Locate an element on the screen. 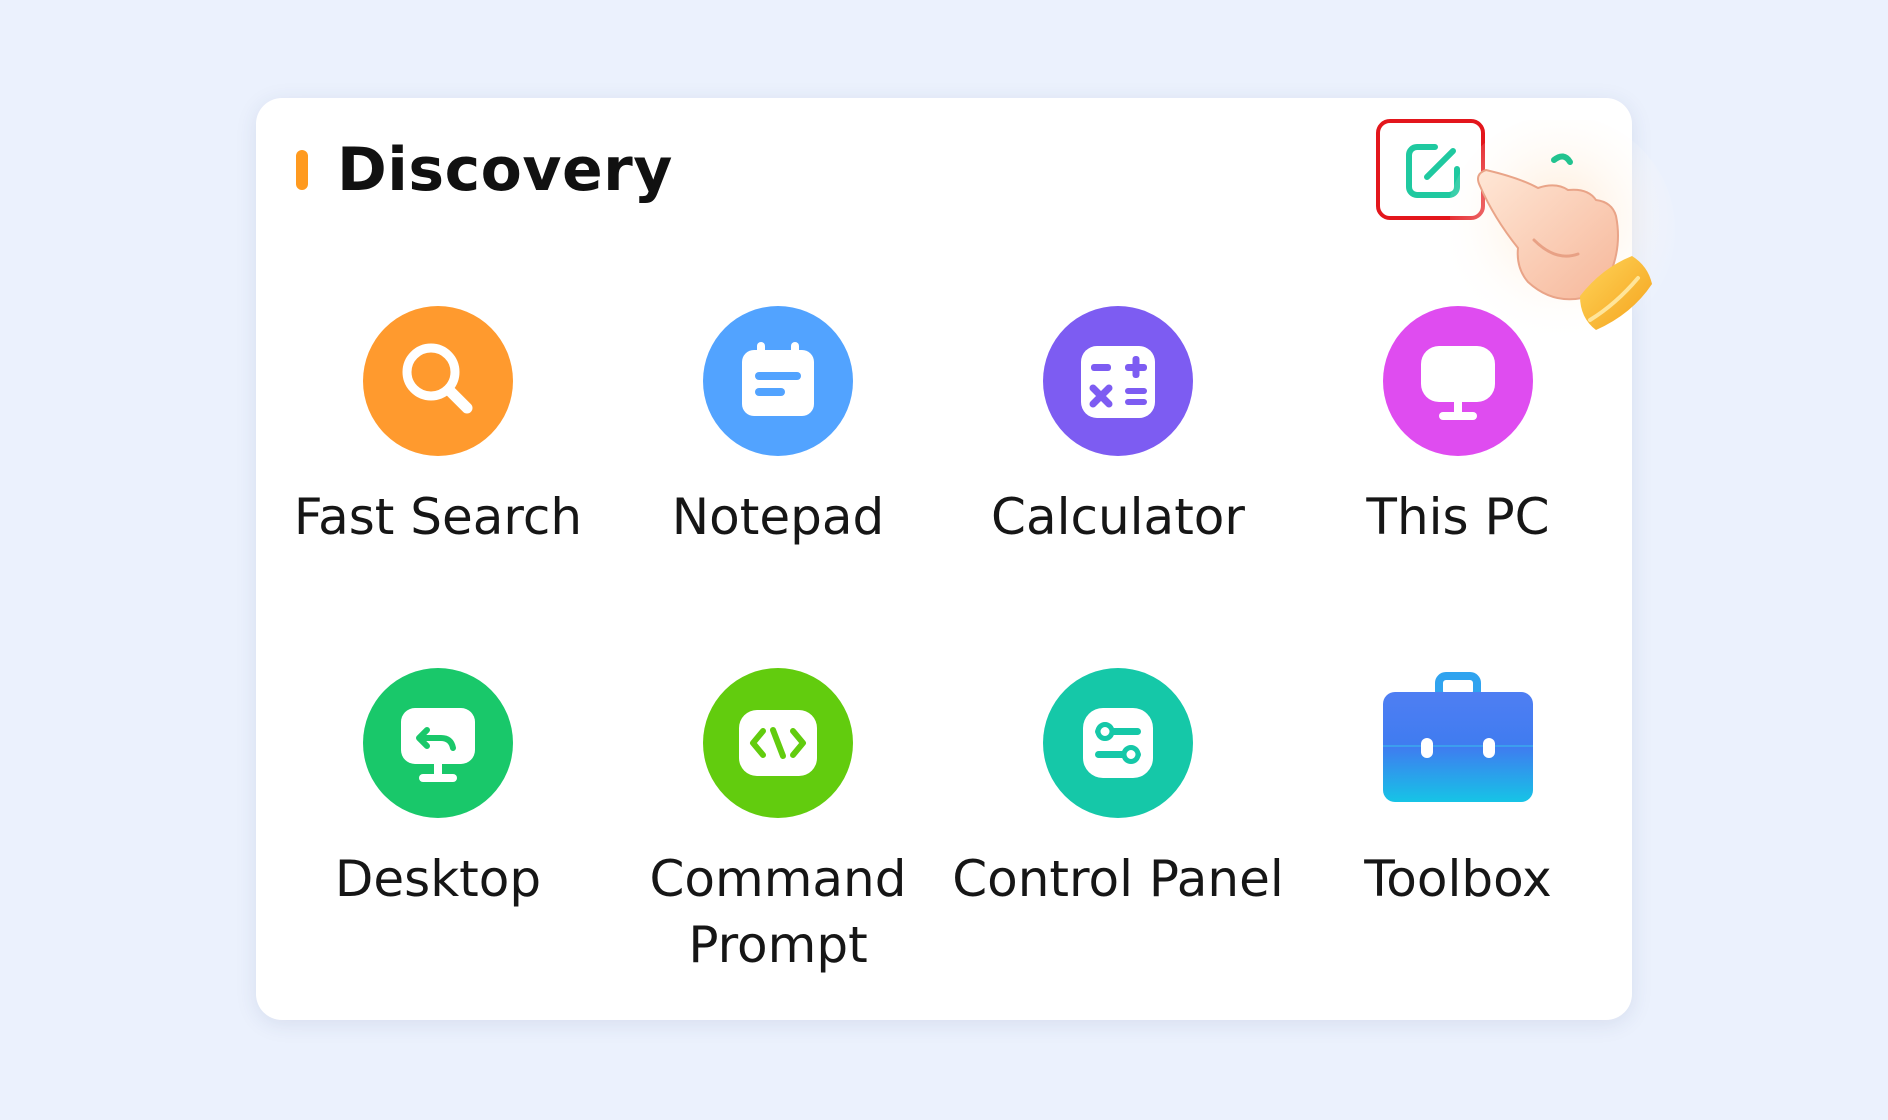  settings-sliders-icon is located at coordinates (1118, 743).